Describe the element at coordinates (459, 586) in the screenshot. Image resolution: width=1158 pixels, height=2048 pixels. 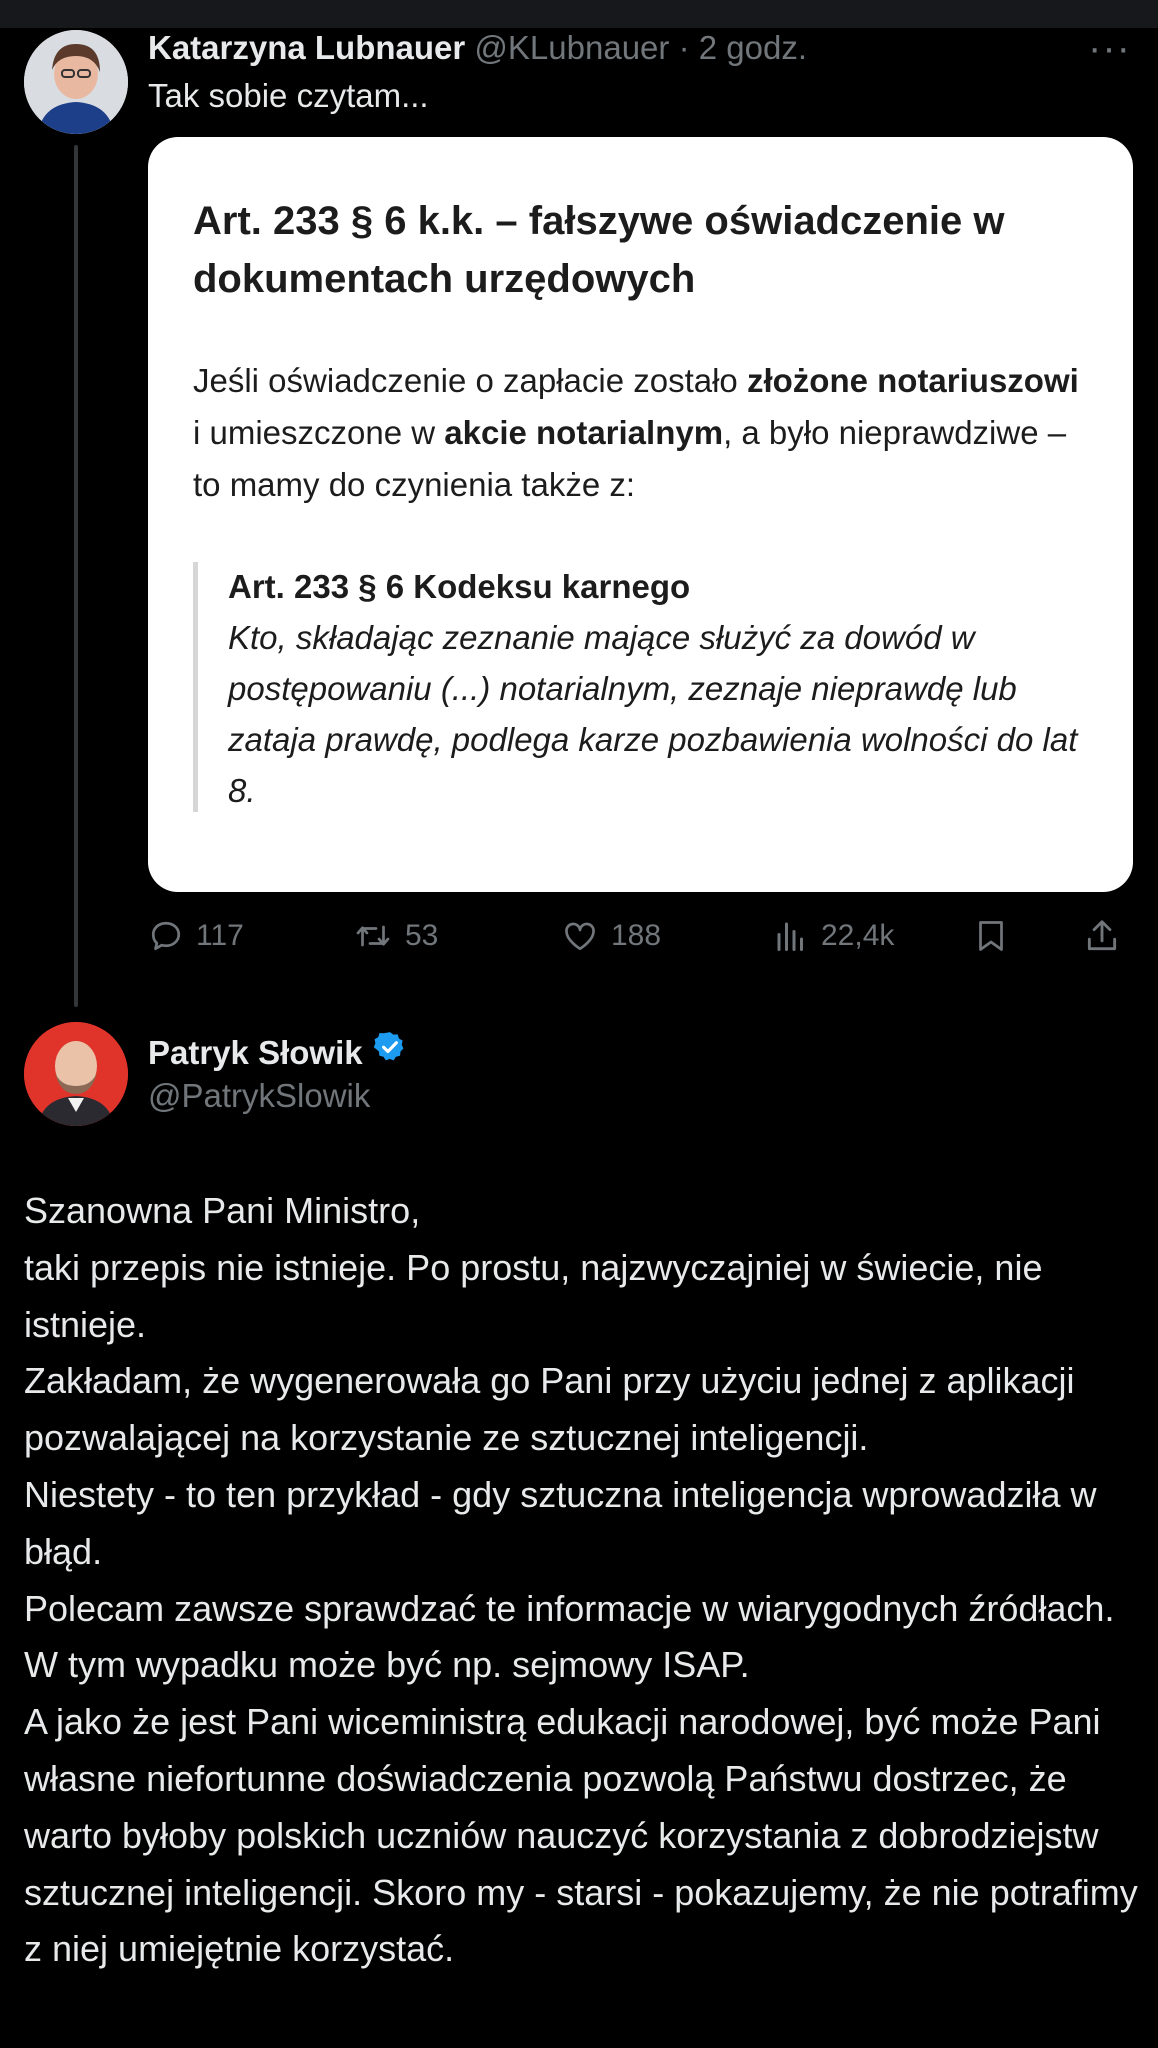
I see `quote-title: Art. 233 § 6 Kodeksu karnego` at that location.